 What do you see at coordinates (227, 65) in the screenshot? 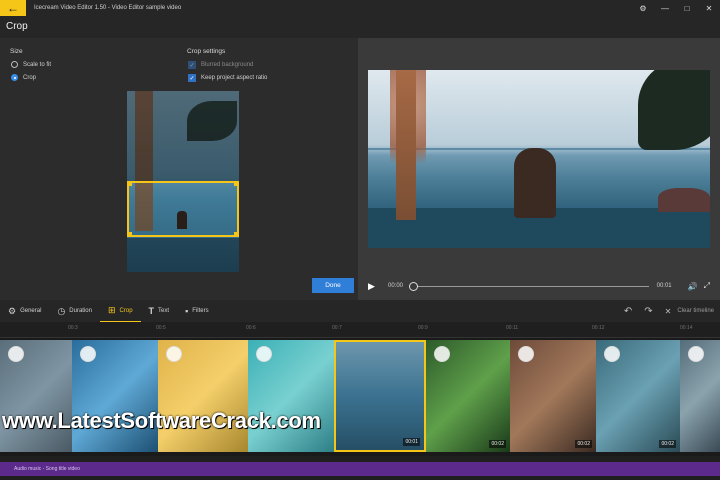
I see `option-label: Blurred background` at bounding box center [227, 65].